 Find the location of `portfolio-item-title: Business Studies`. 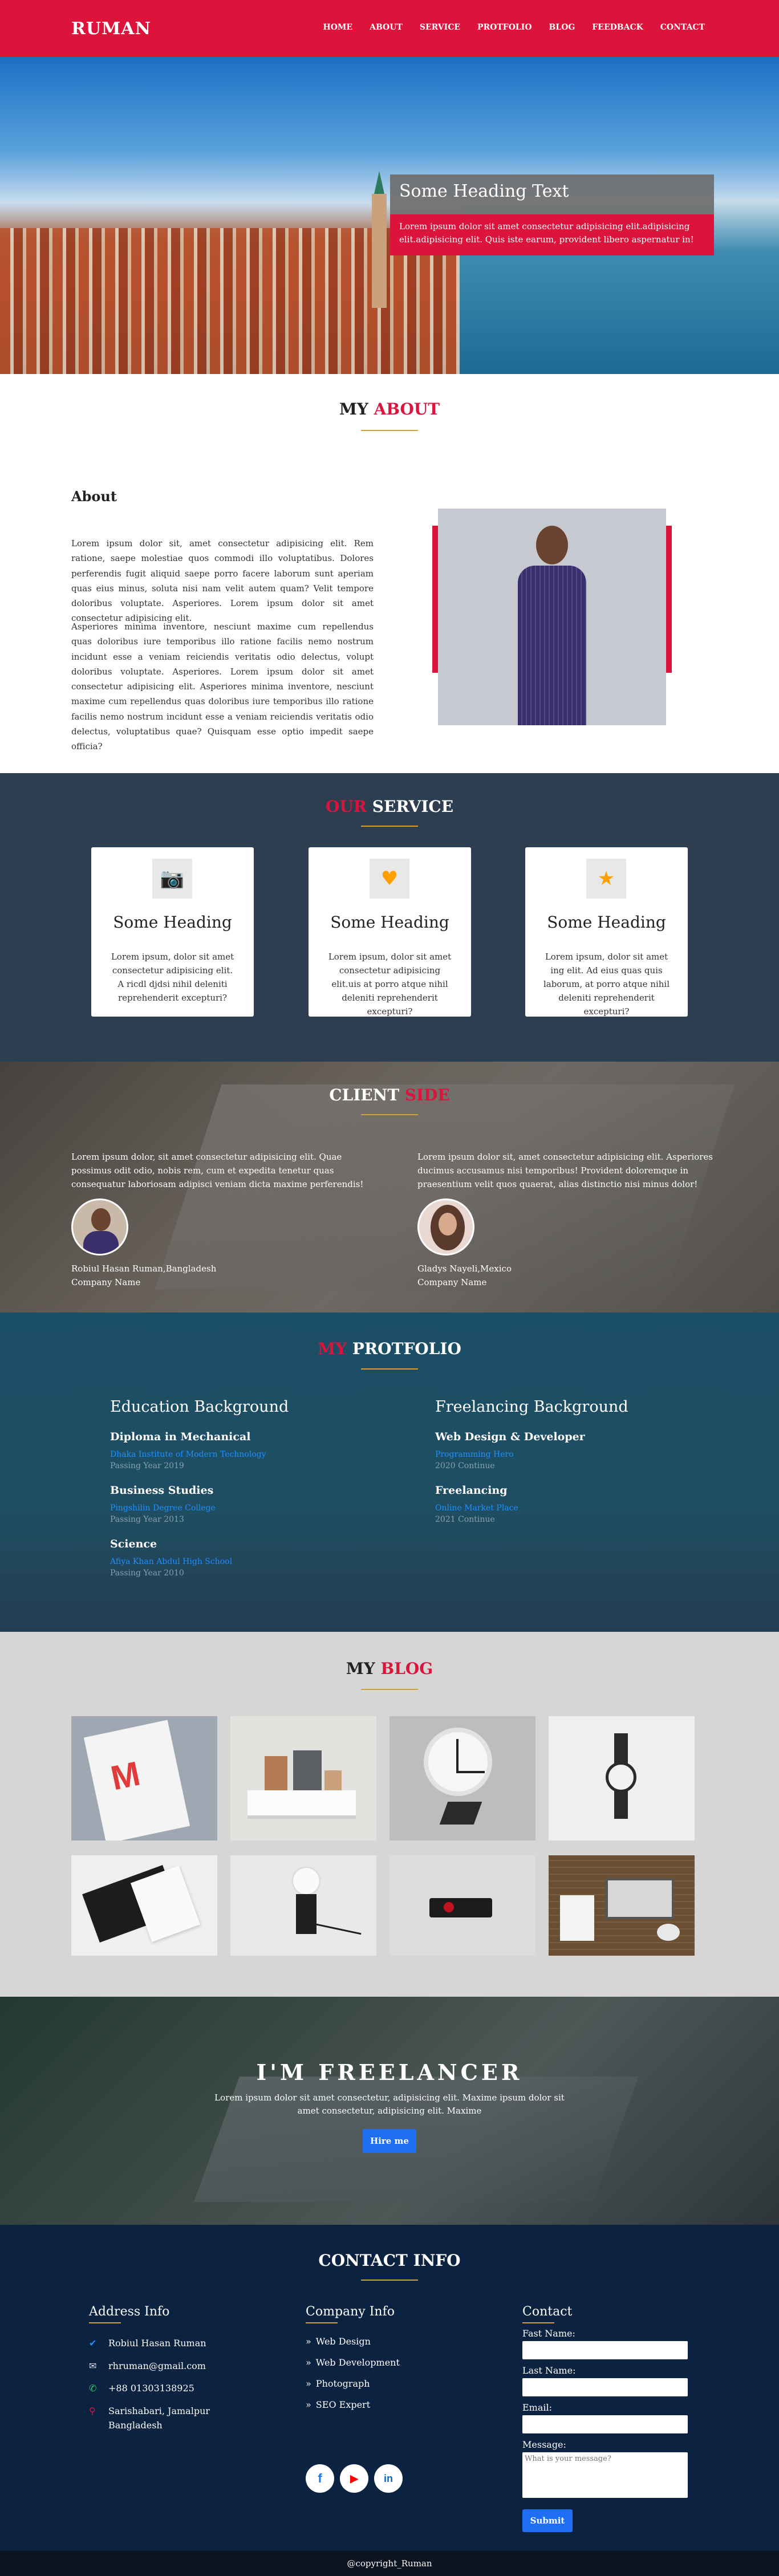

portfolio-item-title: Business Studies is located at coordinates (162, 1490).